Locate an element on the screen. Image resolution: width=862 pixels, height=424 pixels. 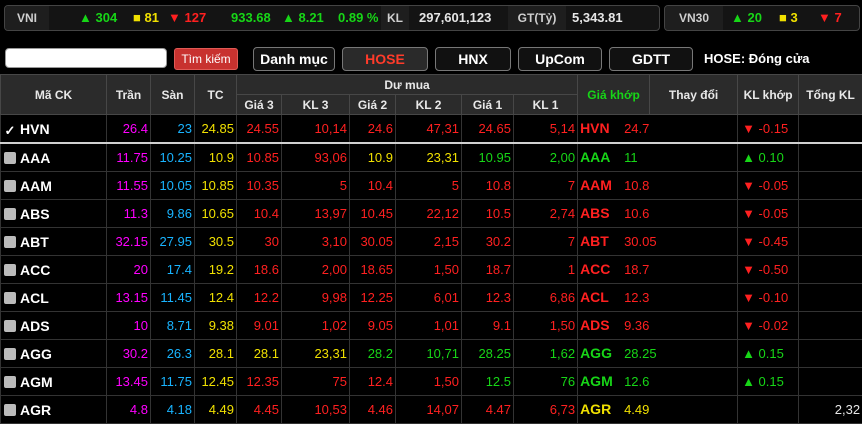
header-match-price: Giá khớp is located at coordinates (614, 95).